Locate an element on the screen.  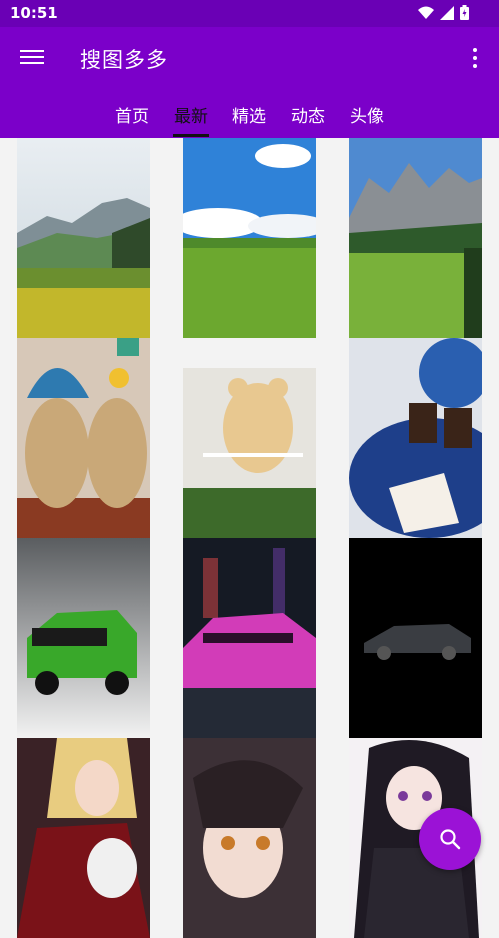
app-title: 搜图多多 is located at coordinates (124, 60).